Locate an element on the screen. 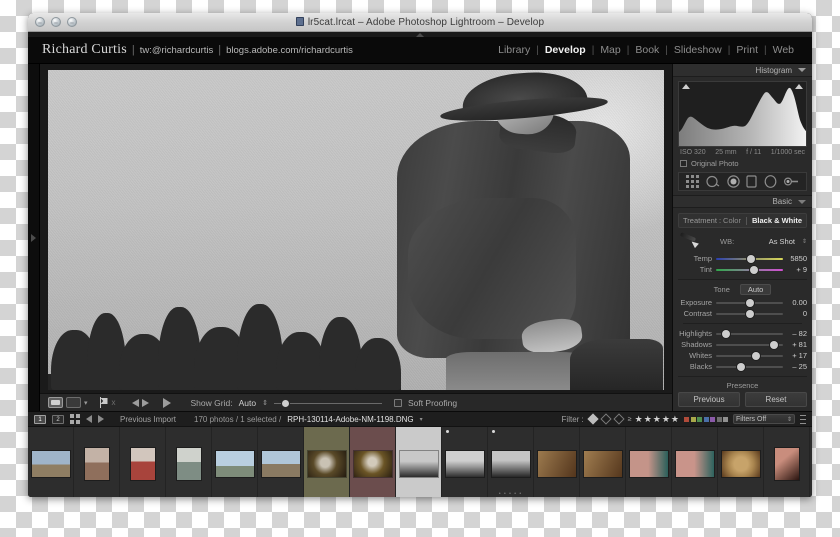 The height and width of the screenshot is (537, 840). radial-filter-icon is located at coordinates (770, 181).